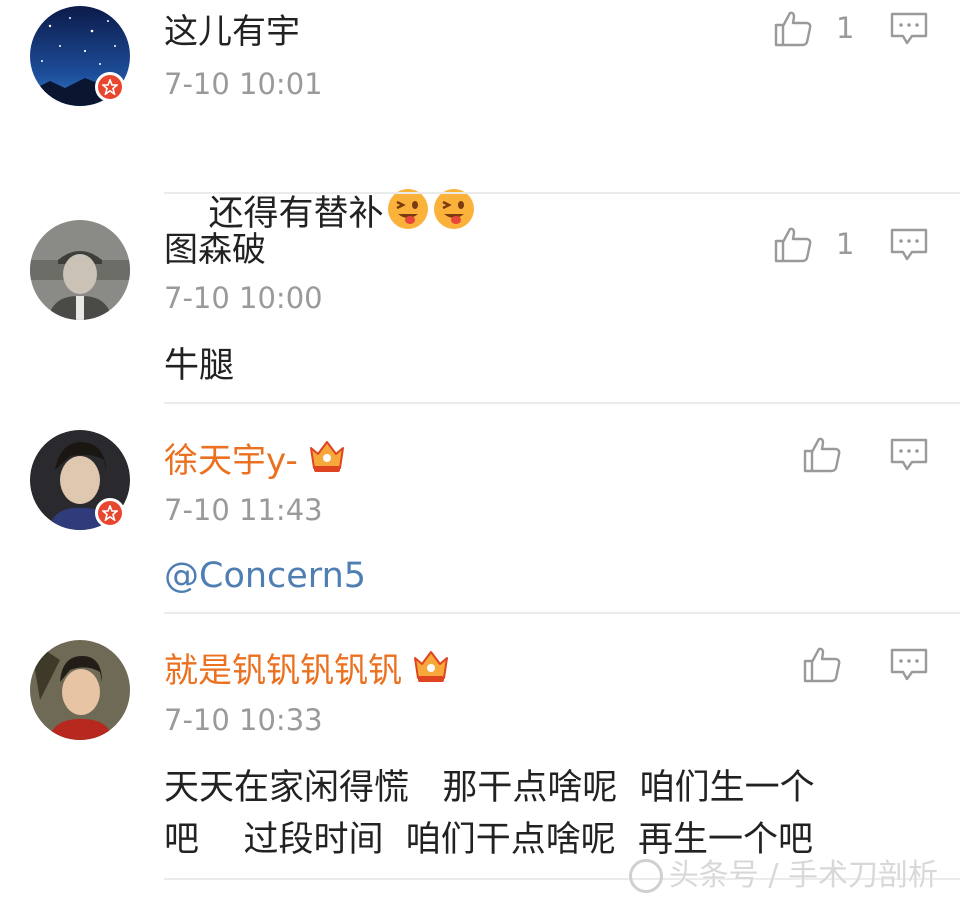  What do you see at coordinates (265, 576) in the screenshot?
I see `mention-link: @Concern5` at bounding box center [265, 576].